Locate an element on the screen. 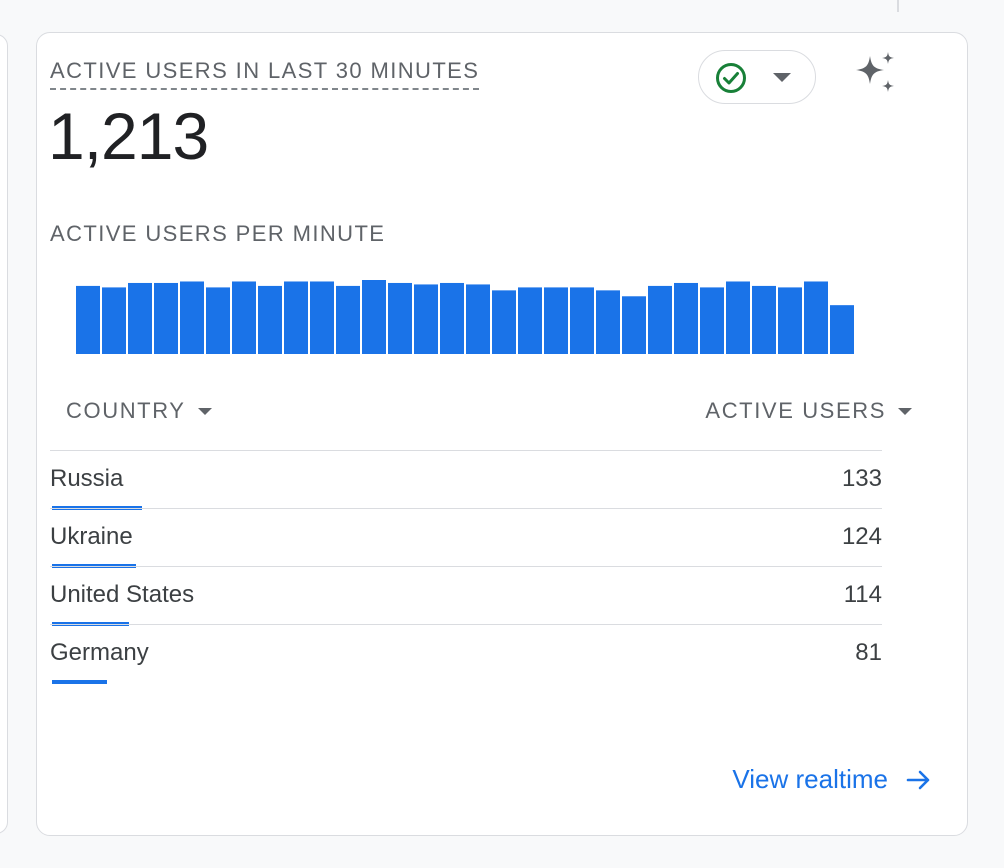 This screenshot has height=868, width=1004. view-realtime-link: View realtime is located at coordinates (832, 779).